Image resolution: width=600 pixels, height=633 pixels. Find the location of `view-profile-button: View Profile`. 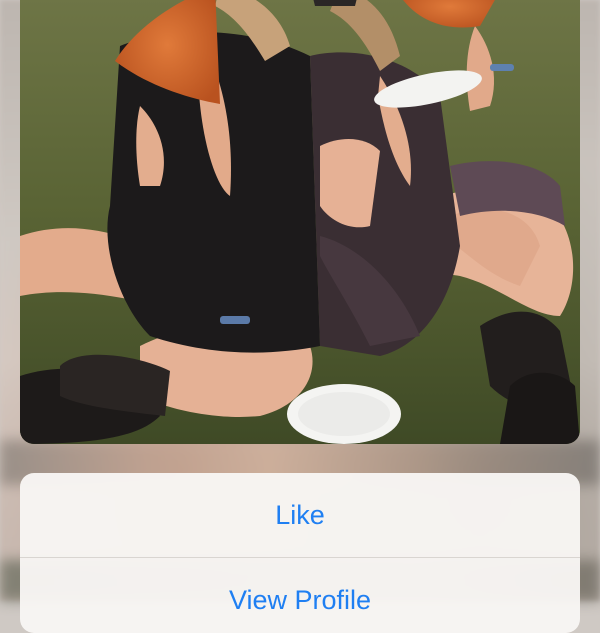

view-profile-button: View Profile is located at coordinates (300, 595).